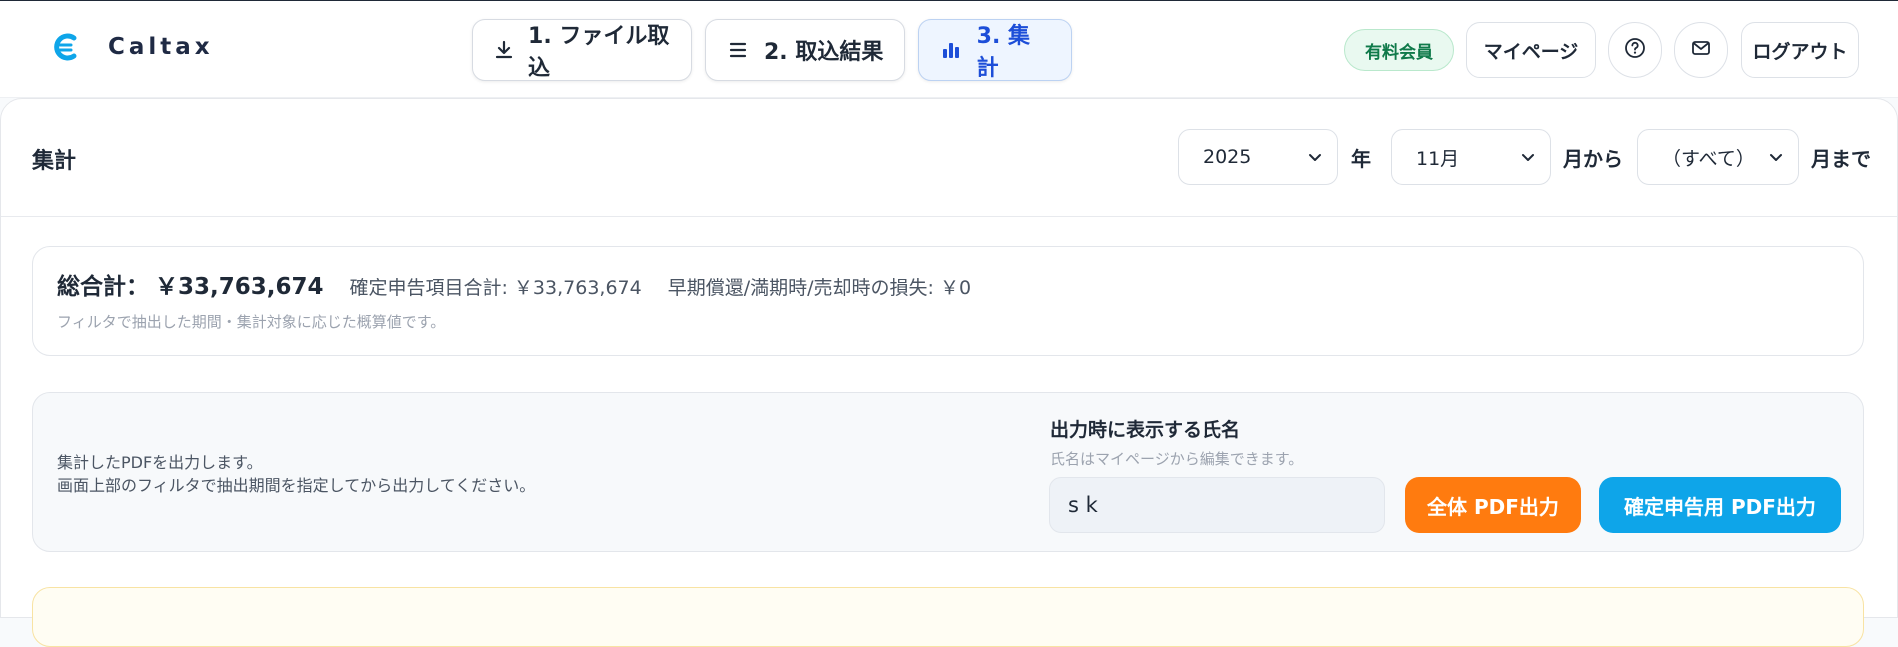 Image resolution: width=1898 pixels, height=647 pixels. Describe the element at coordinates (1217, 505) in the screenshot. I see `output-name-field: s k` at that location.